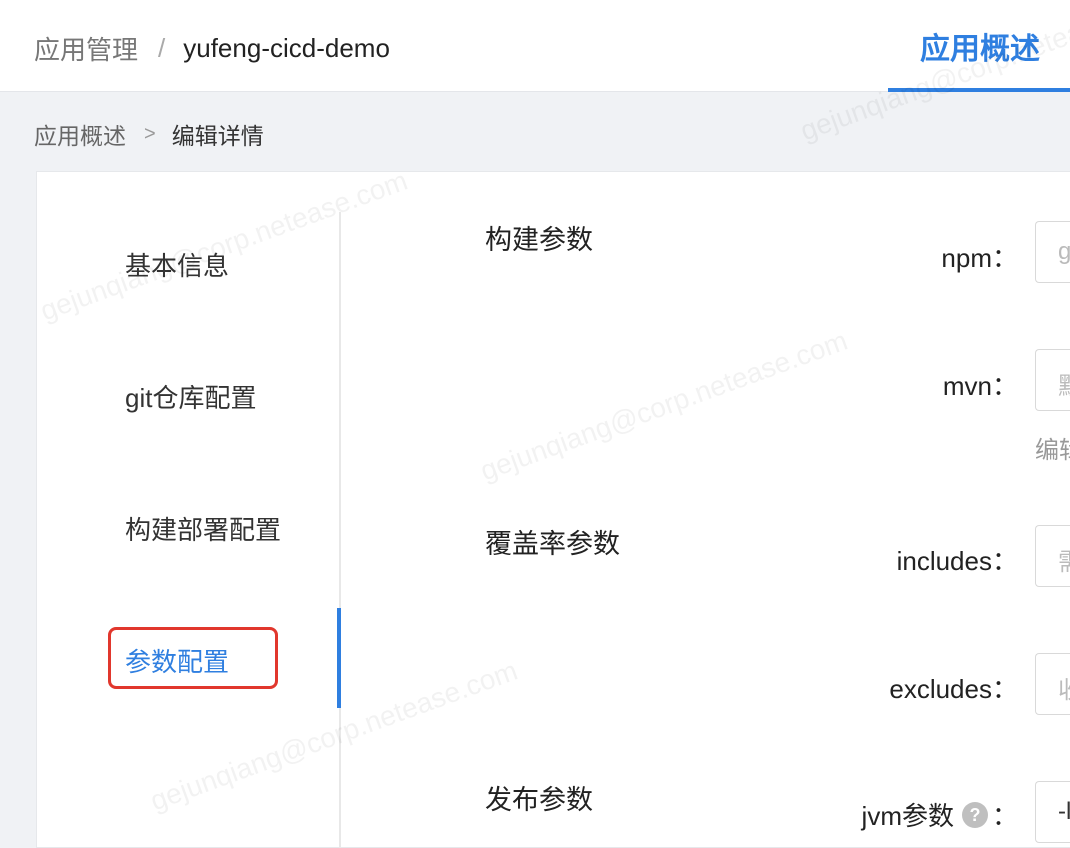  What do you see at coordinates (177, 264) in the screenshot?
I see `nav-item-basic-info: 基本信息` at bounding box center [177, 264].